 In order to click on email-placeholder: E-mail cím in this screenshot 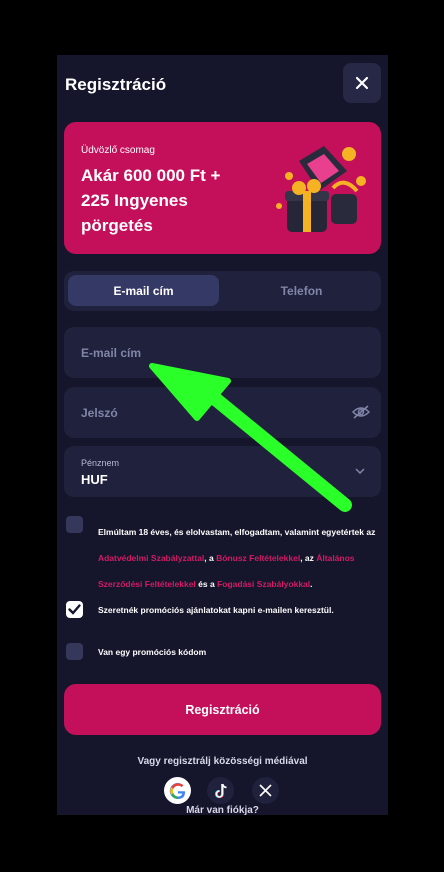, I will do `click(111, 353)`.